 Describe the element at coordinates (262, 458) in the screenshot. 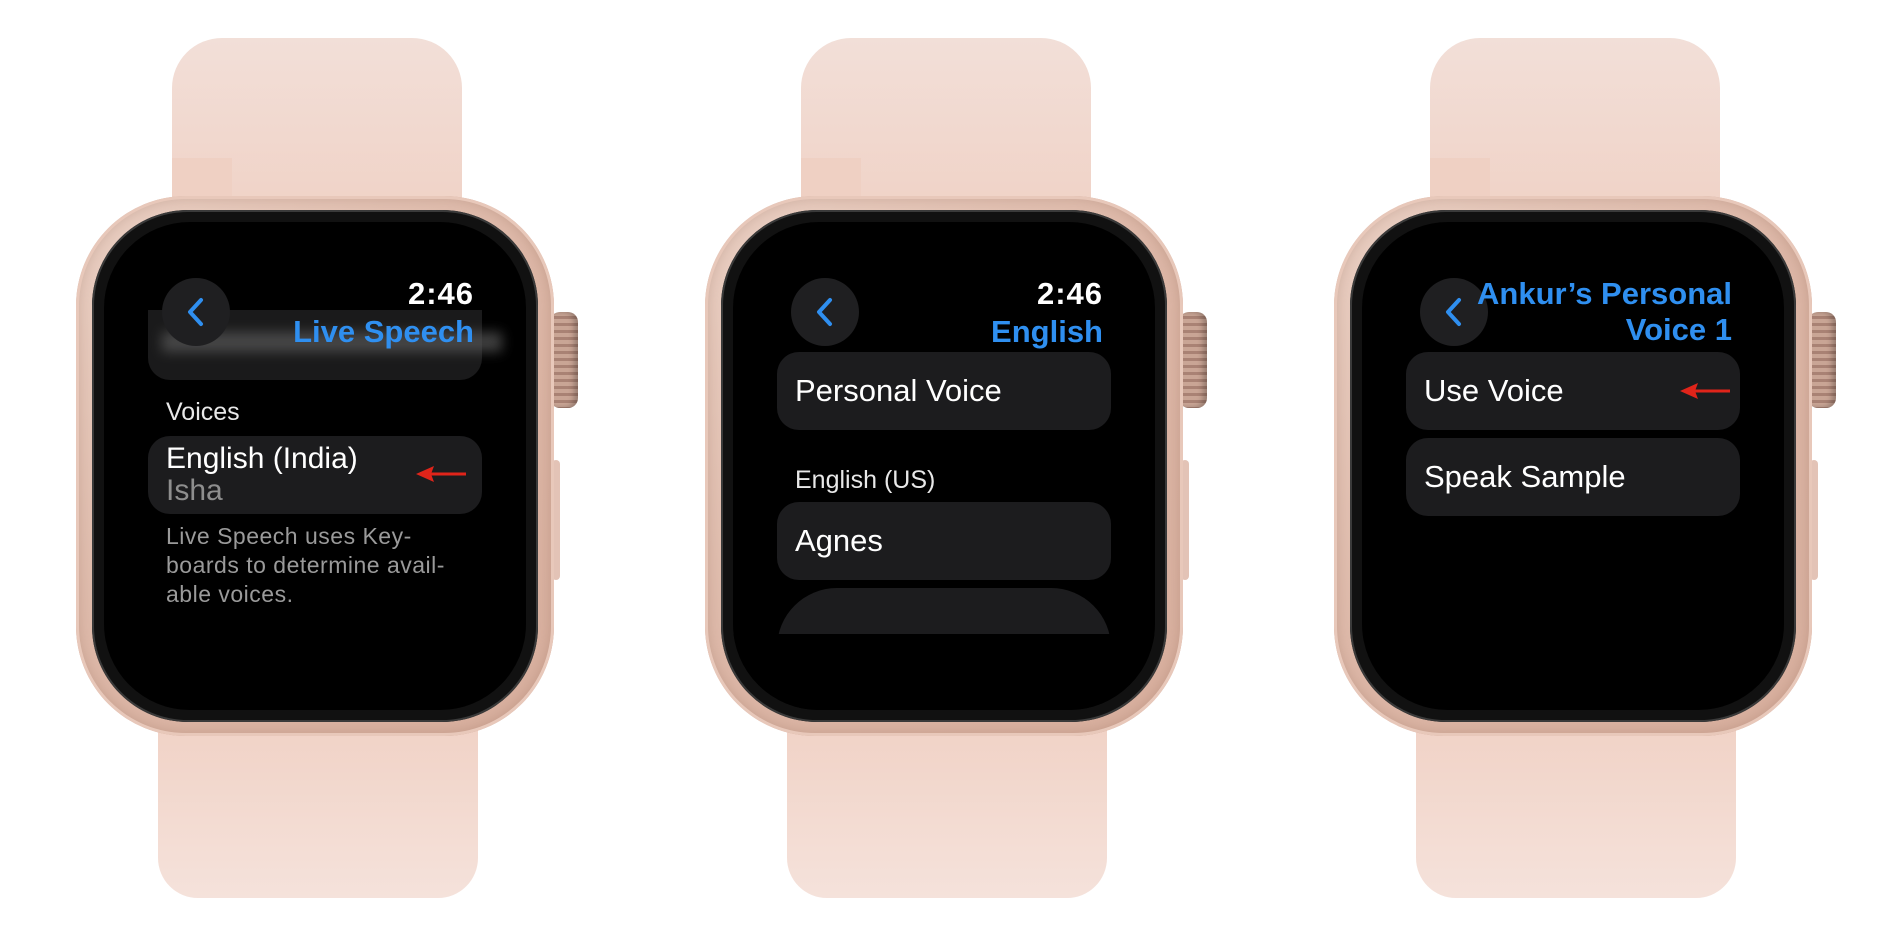

I see `cell-title: English (India)` at that location.